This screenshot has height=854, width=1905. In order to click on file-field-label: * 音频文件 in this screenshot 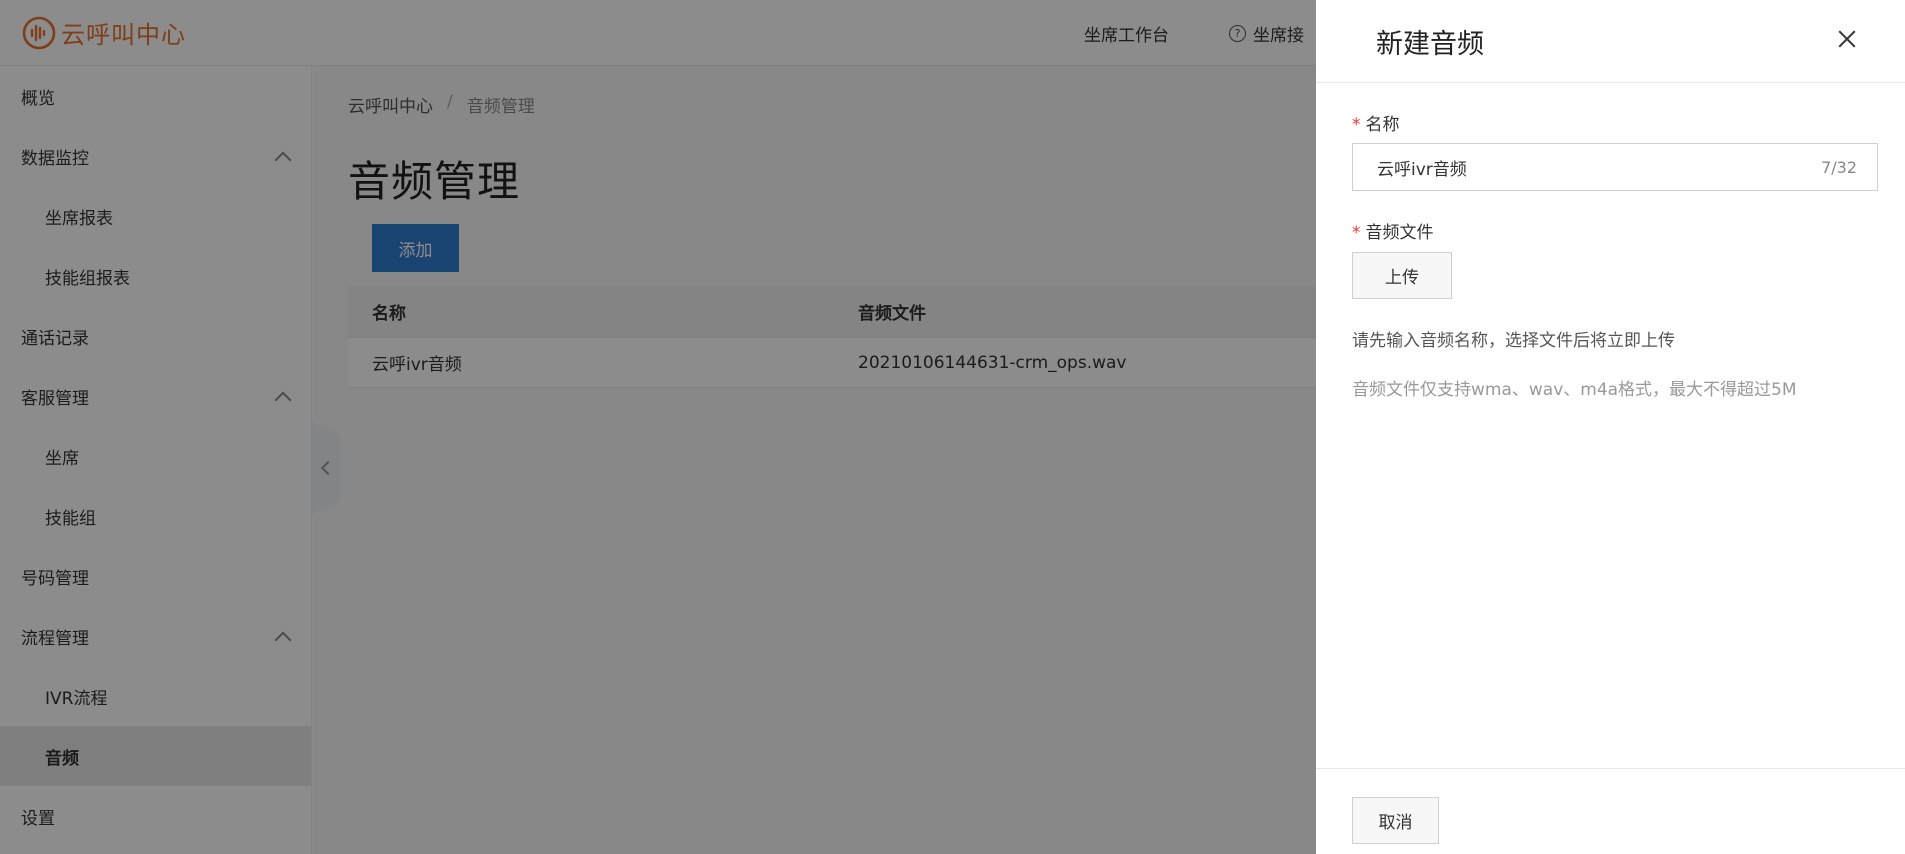, I will do `click(1393, 230)`.